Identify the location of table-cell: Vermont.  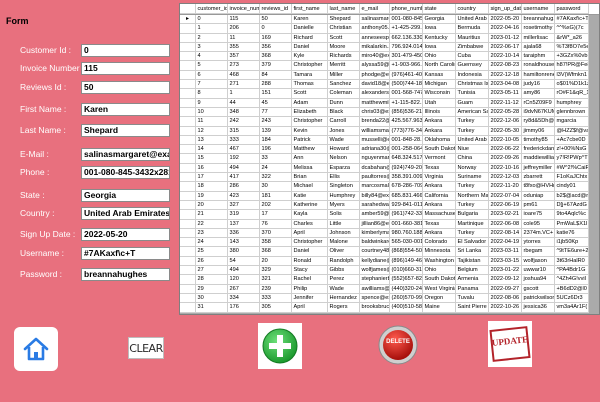
(439, 159).